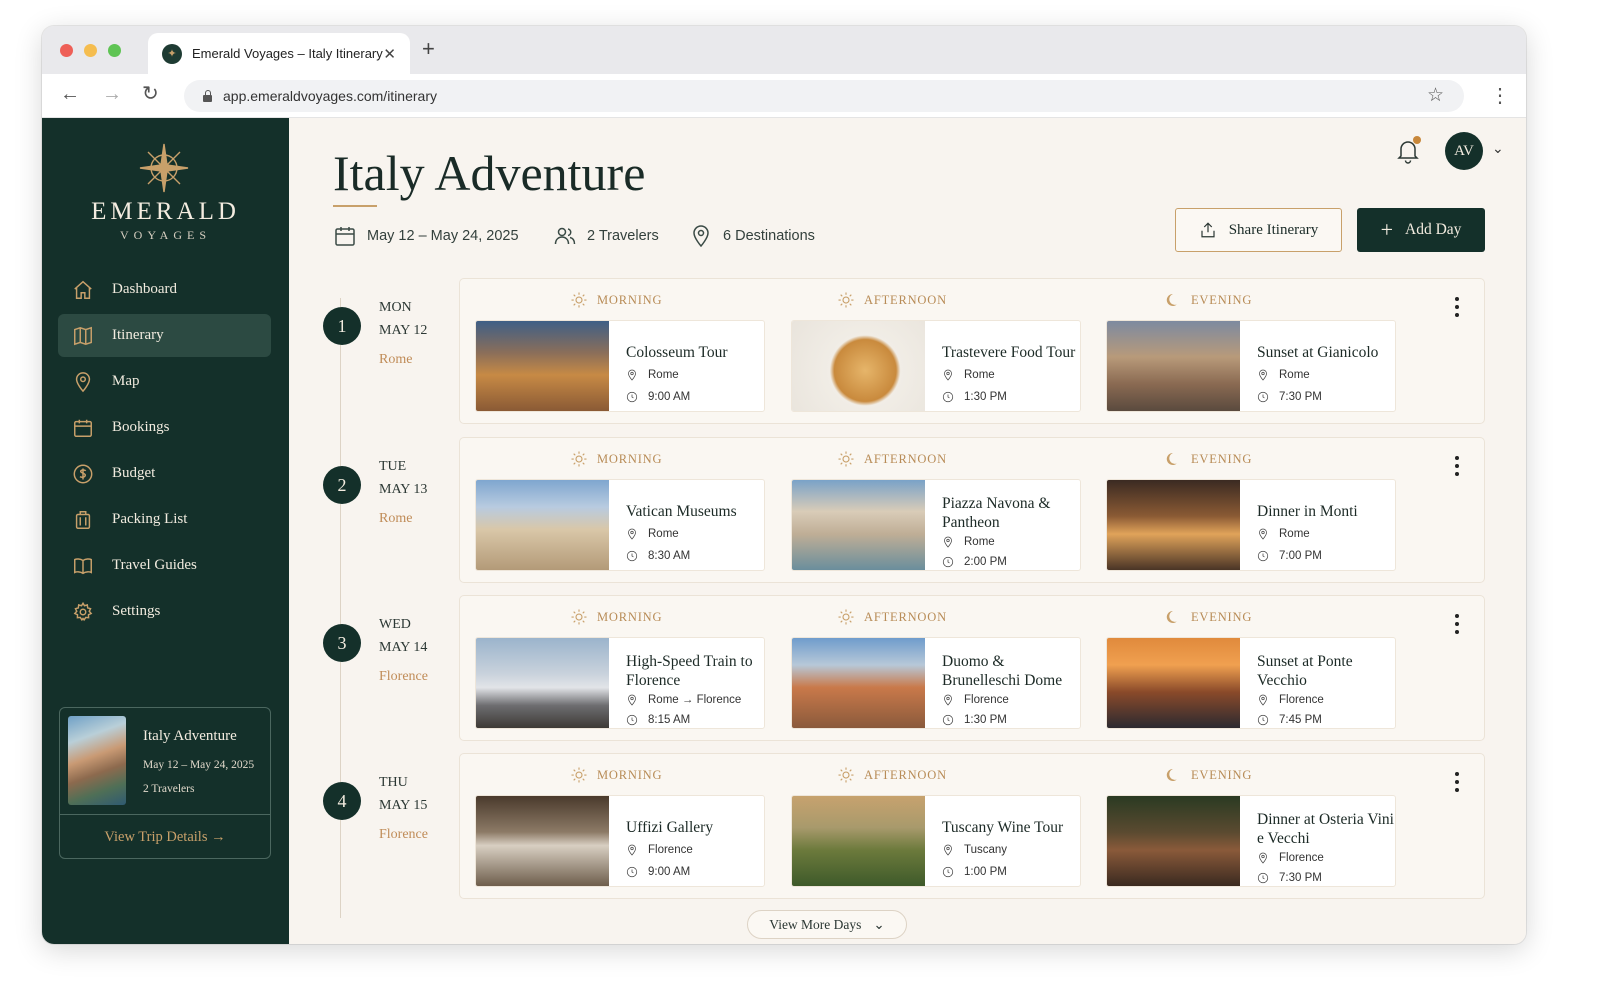 This screenshot has height=1008, width=1600. What do you see at coordinates (164, 381) in the screenshot?
I see `sidebar-item-map: Map` at bounding box center [164, 381].